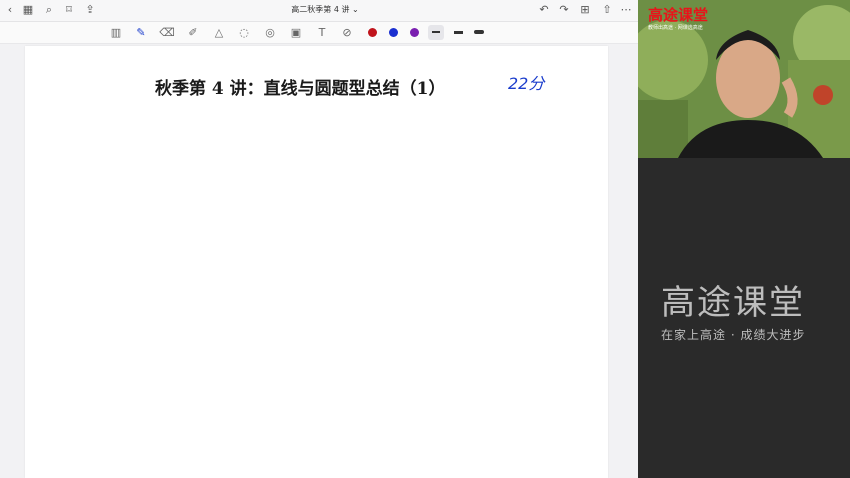 This screenshot has height=478, width=850. What do you see at coordinates (193, 32) in the screenshot?
I see `highlighter-icon: ✐` at bounding box center [193, 32].